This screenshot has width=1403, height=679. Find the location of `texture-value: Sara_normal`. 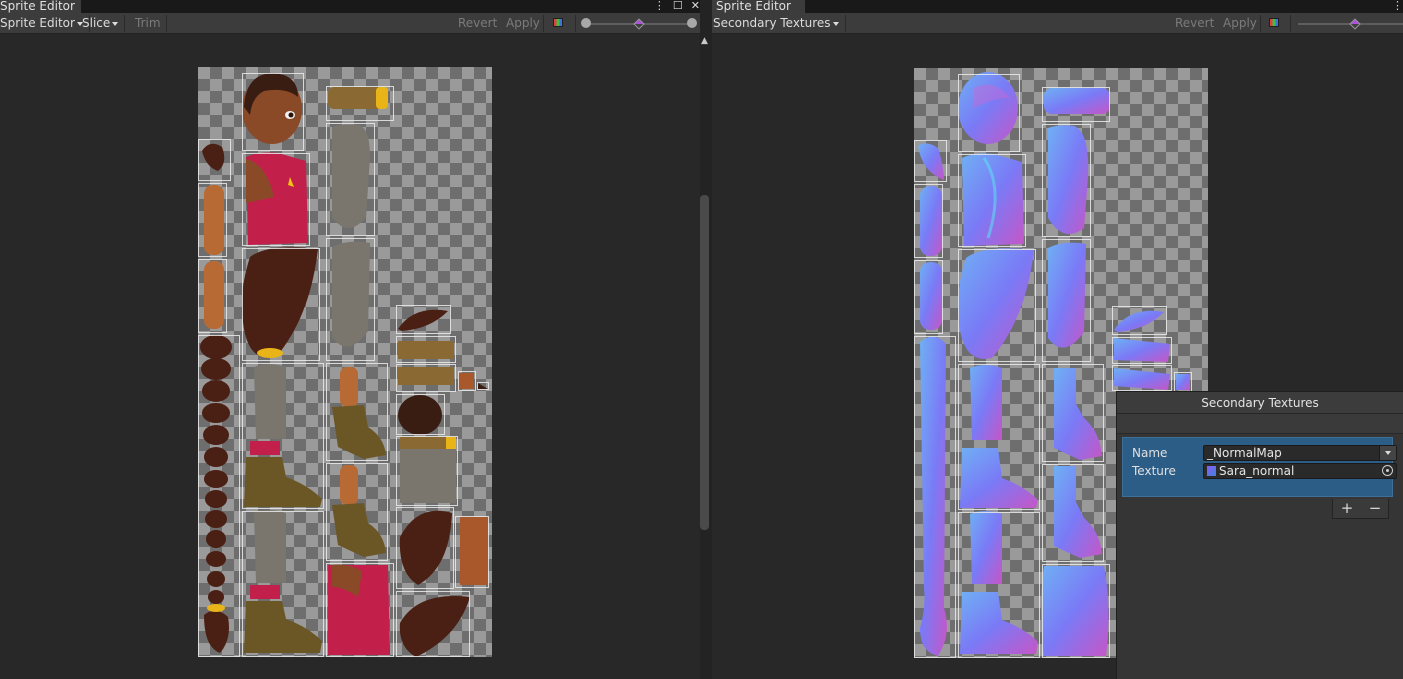

texture-value: Sara_normal is located at coordinates (1257, 471).